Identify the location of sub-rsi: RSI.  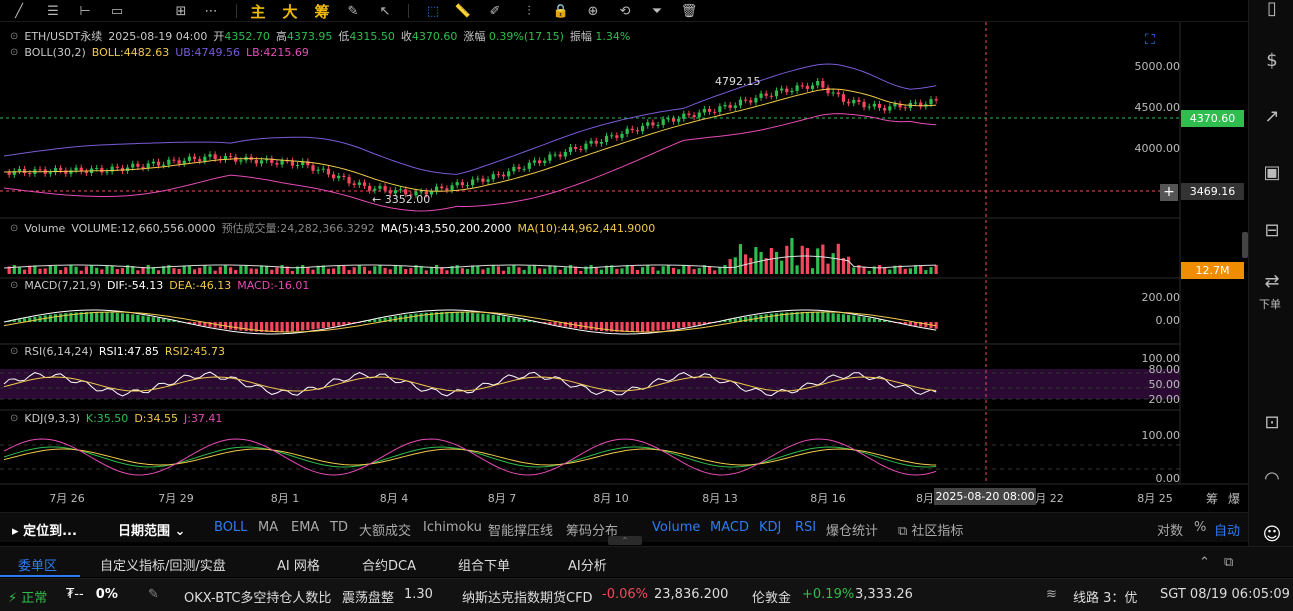
(805, 527).